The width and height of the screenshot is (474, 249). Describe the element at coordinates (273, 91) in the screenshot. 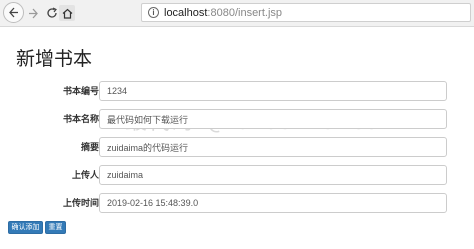

I see `book-id-input` at that location.